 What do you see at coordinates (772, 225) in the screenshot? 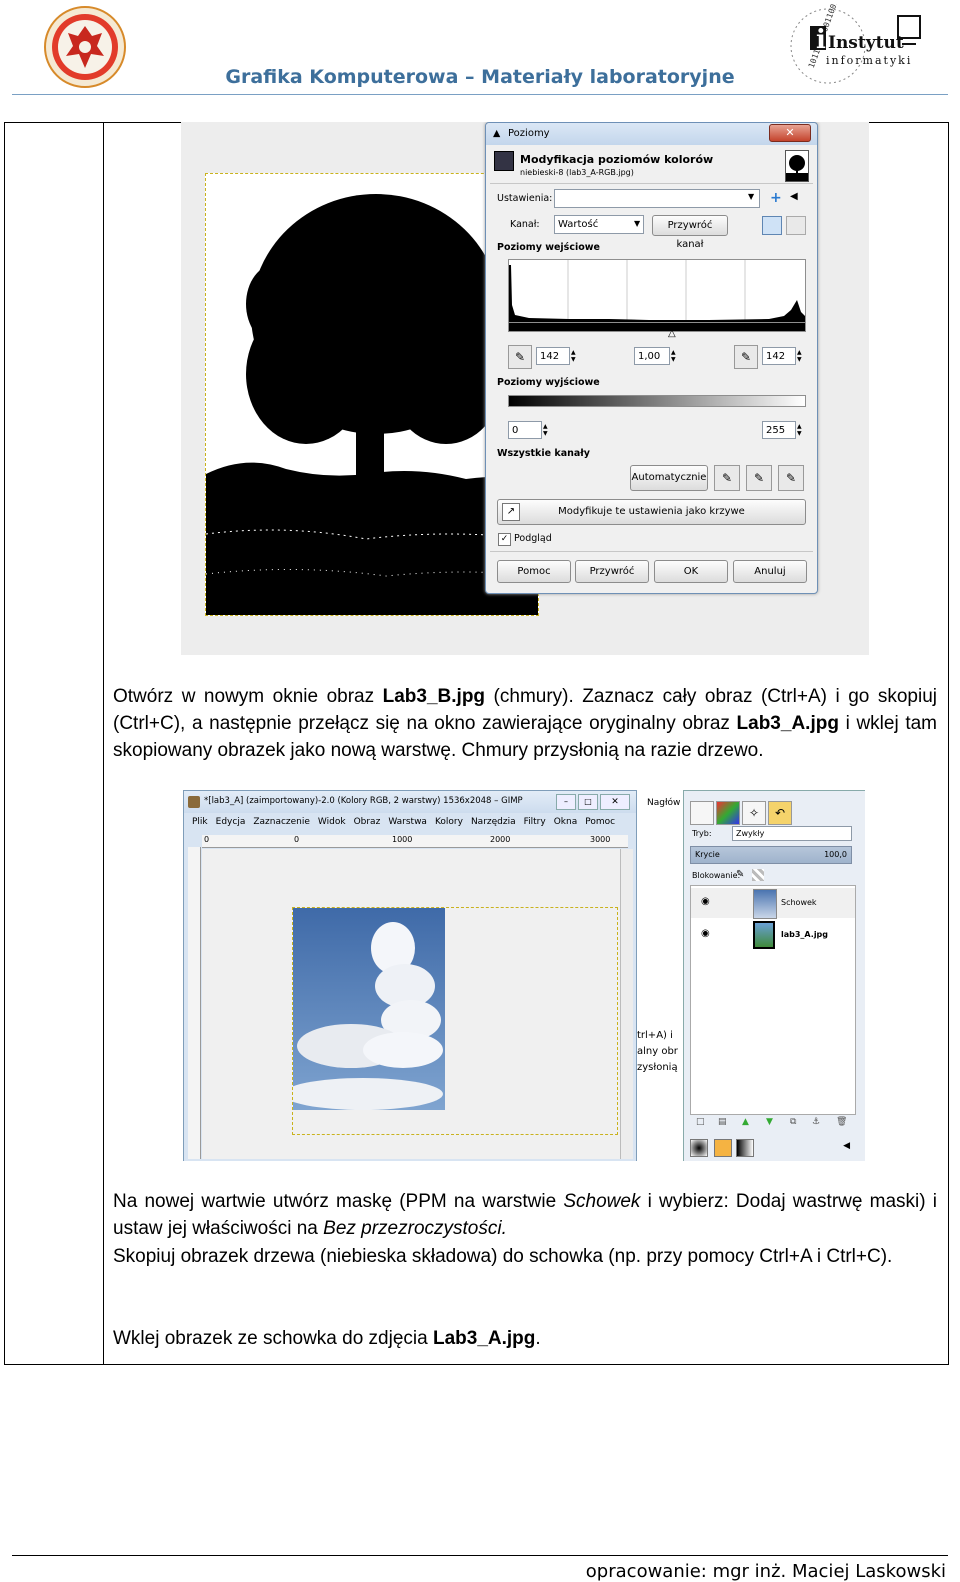
I see `linear-histogram-icon` at bounding box center [772, 225].